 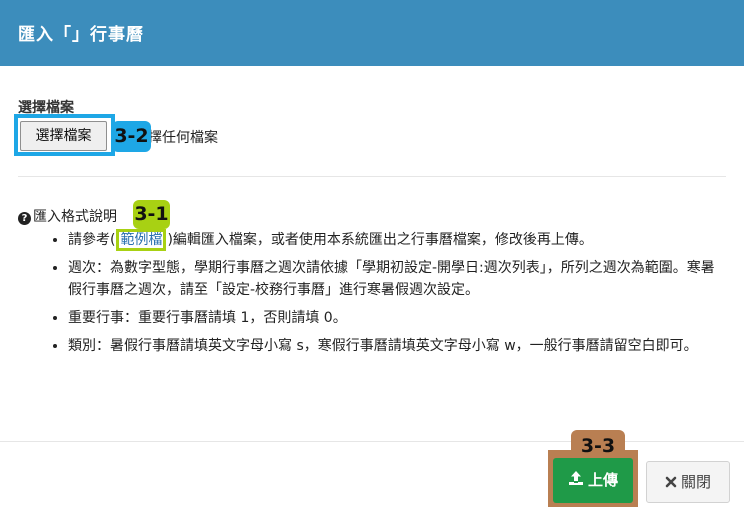 I want to click on list-item: 重要行事：重要行事曆請填 1，否則請填 0。, so click(x=398, y=318).